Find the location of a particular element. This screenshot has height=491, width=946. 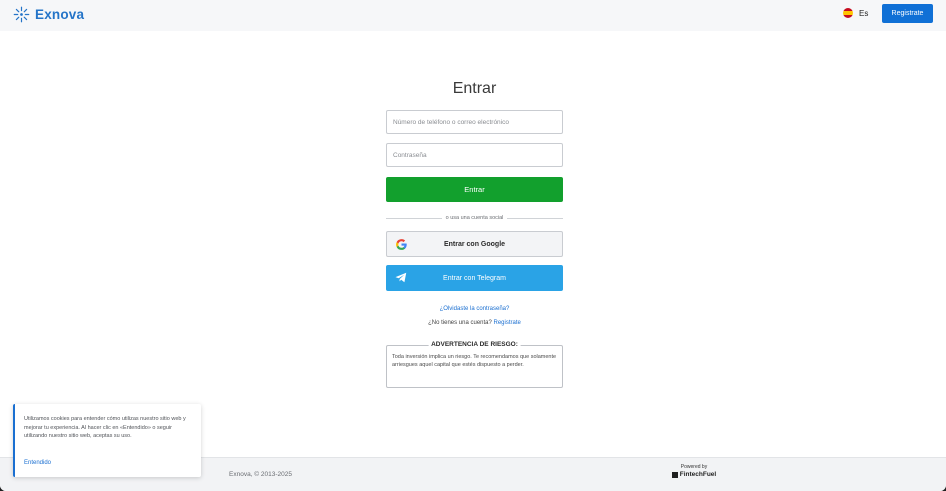

divider-text: o usa una cuenta social is located at coordinates (474, 218).